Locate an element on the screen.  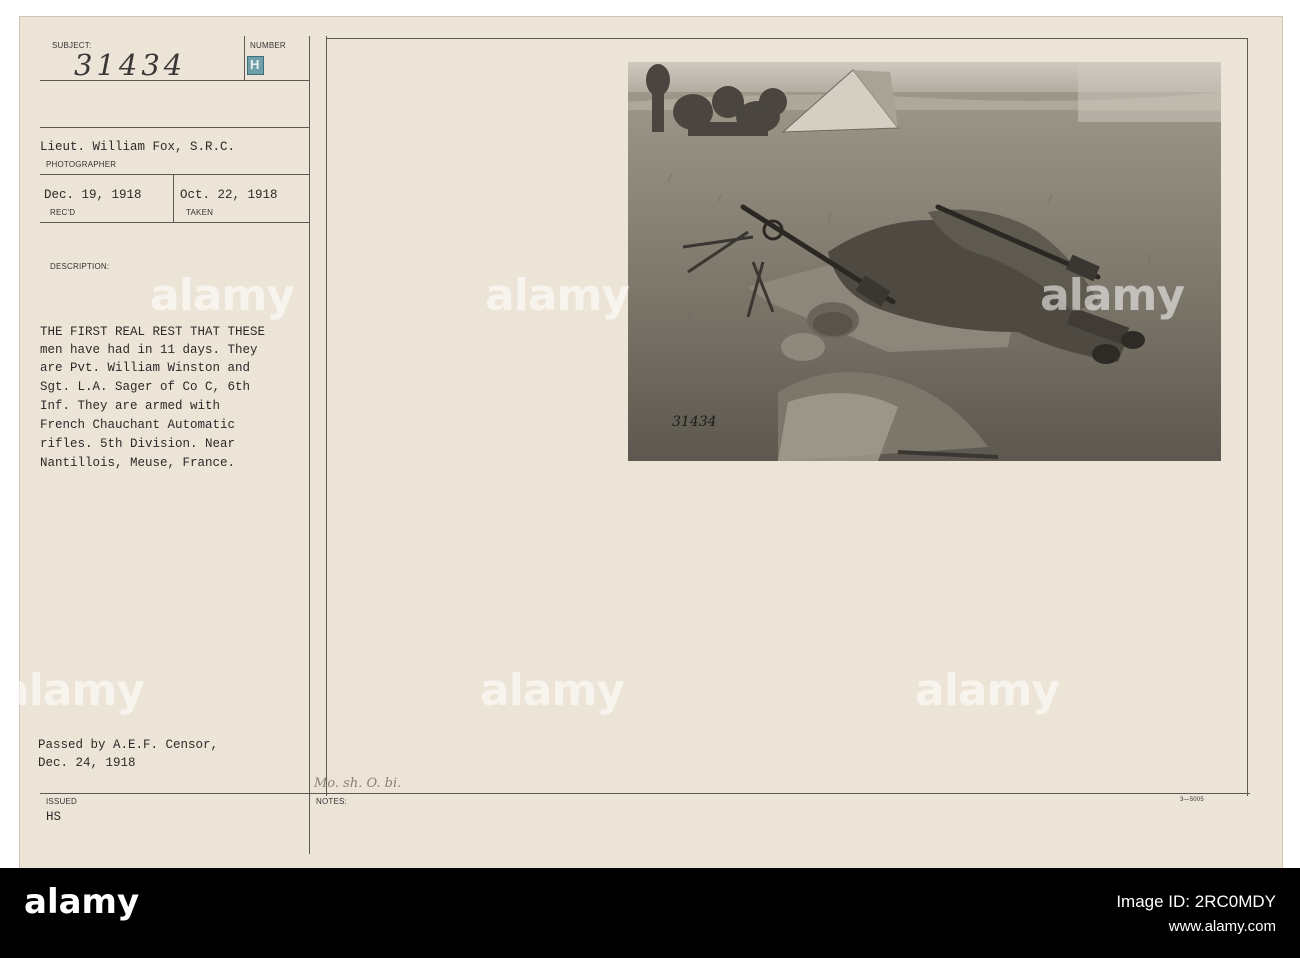
description-line: Inf. They are armed with is located at coordinates (130, 406).